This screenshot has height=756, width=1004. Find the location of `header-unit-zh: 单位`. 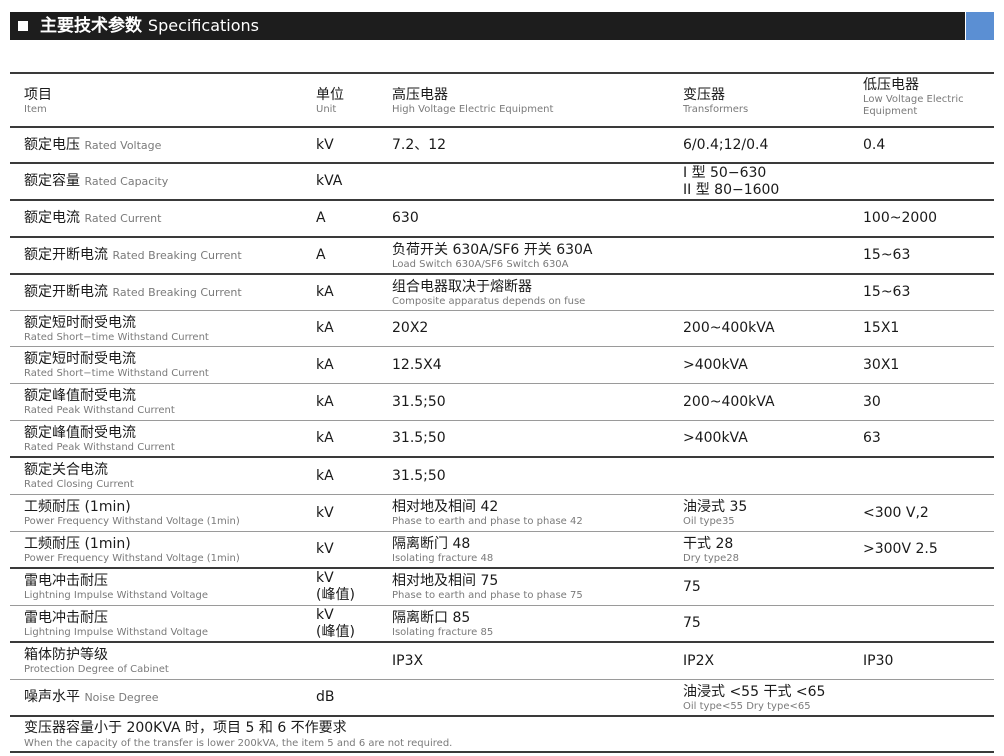

header-unit-zh: 单位 is located at coordinates (330, 95).